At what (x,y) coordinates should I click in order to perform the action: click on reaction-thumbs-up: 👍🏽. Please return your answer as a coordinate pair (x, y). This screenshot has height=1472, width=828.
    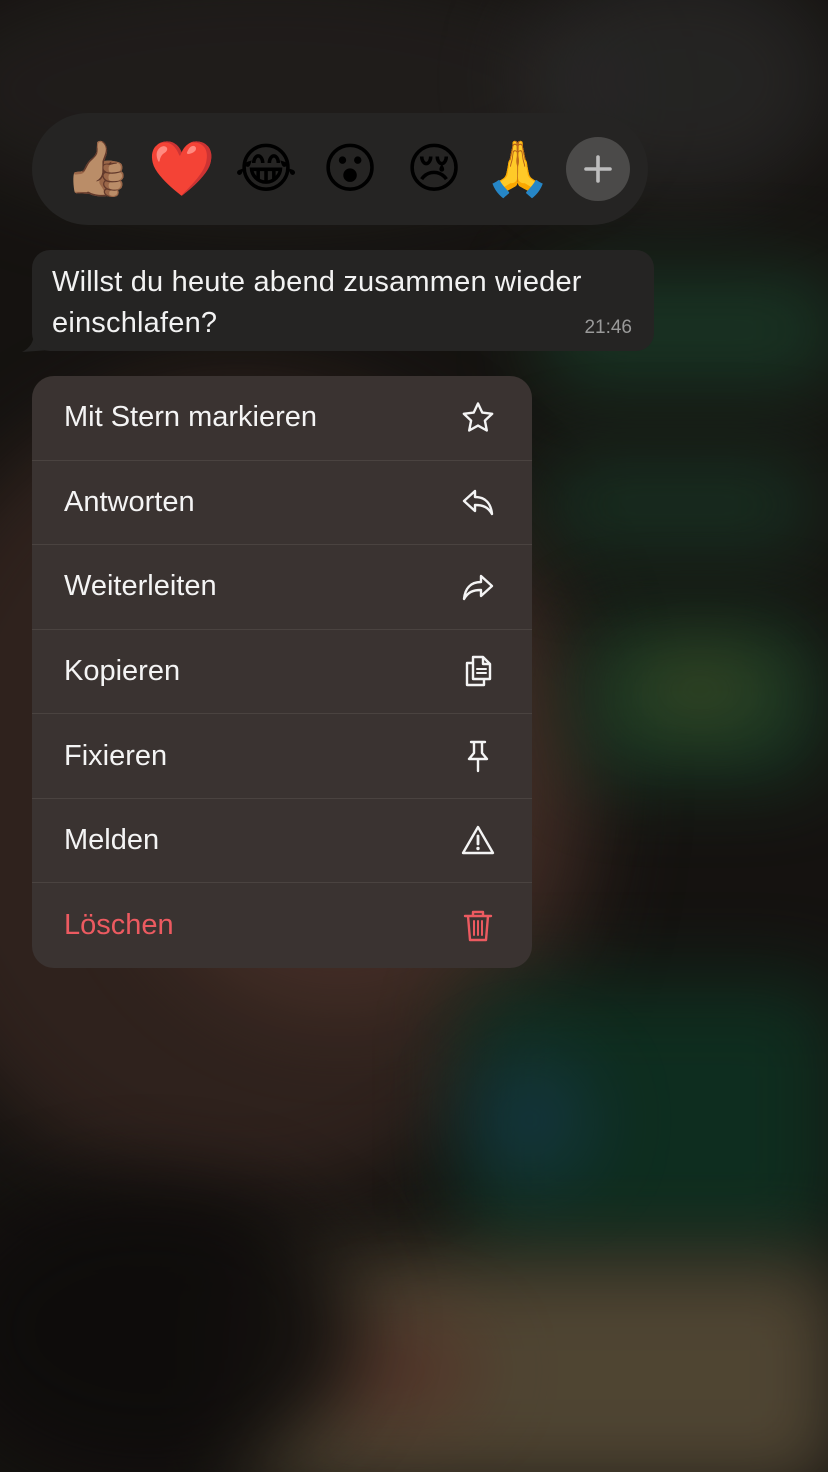
    Looking at the image, I should click on (98, 169).